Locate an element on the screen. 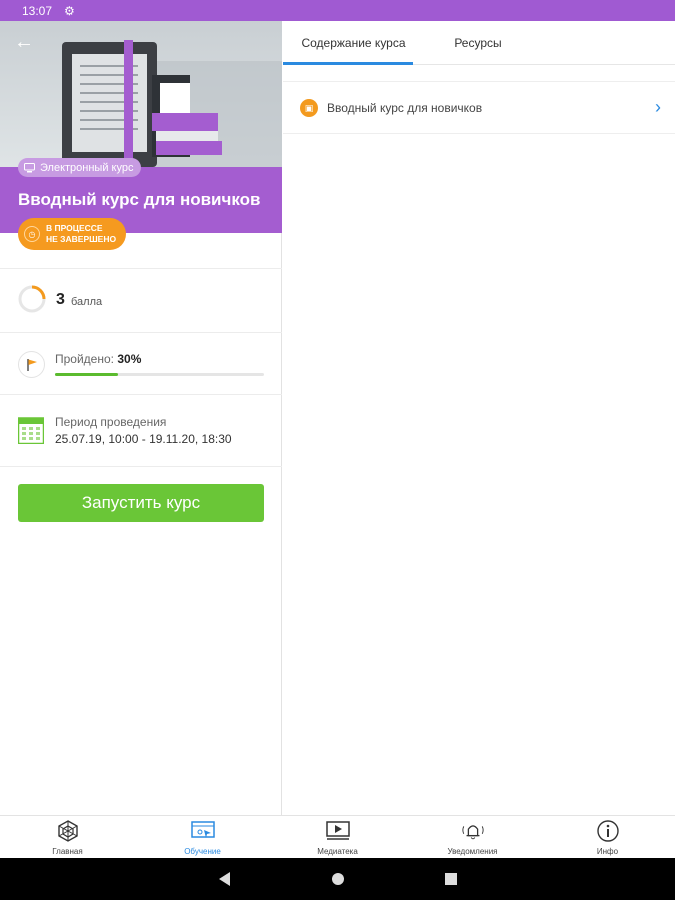 The width and height of the screenshot is (675, 900). nav-label-info: Инфо is located at coordinates (607, 851).